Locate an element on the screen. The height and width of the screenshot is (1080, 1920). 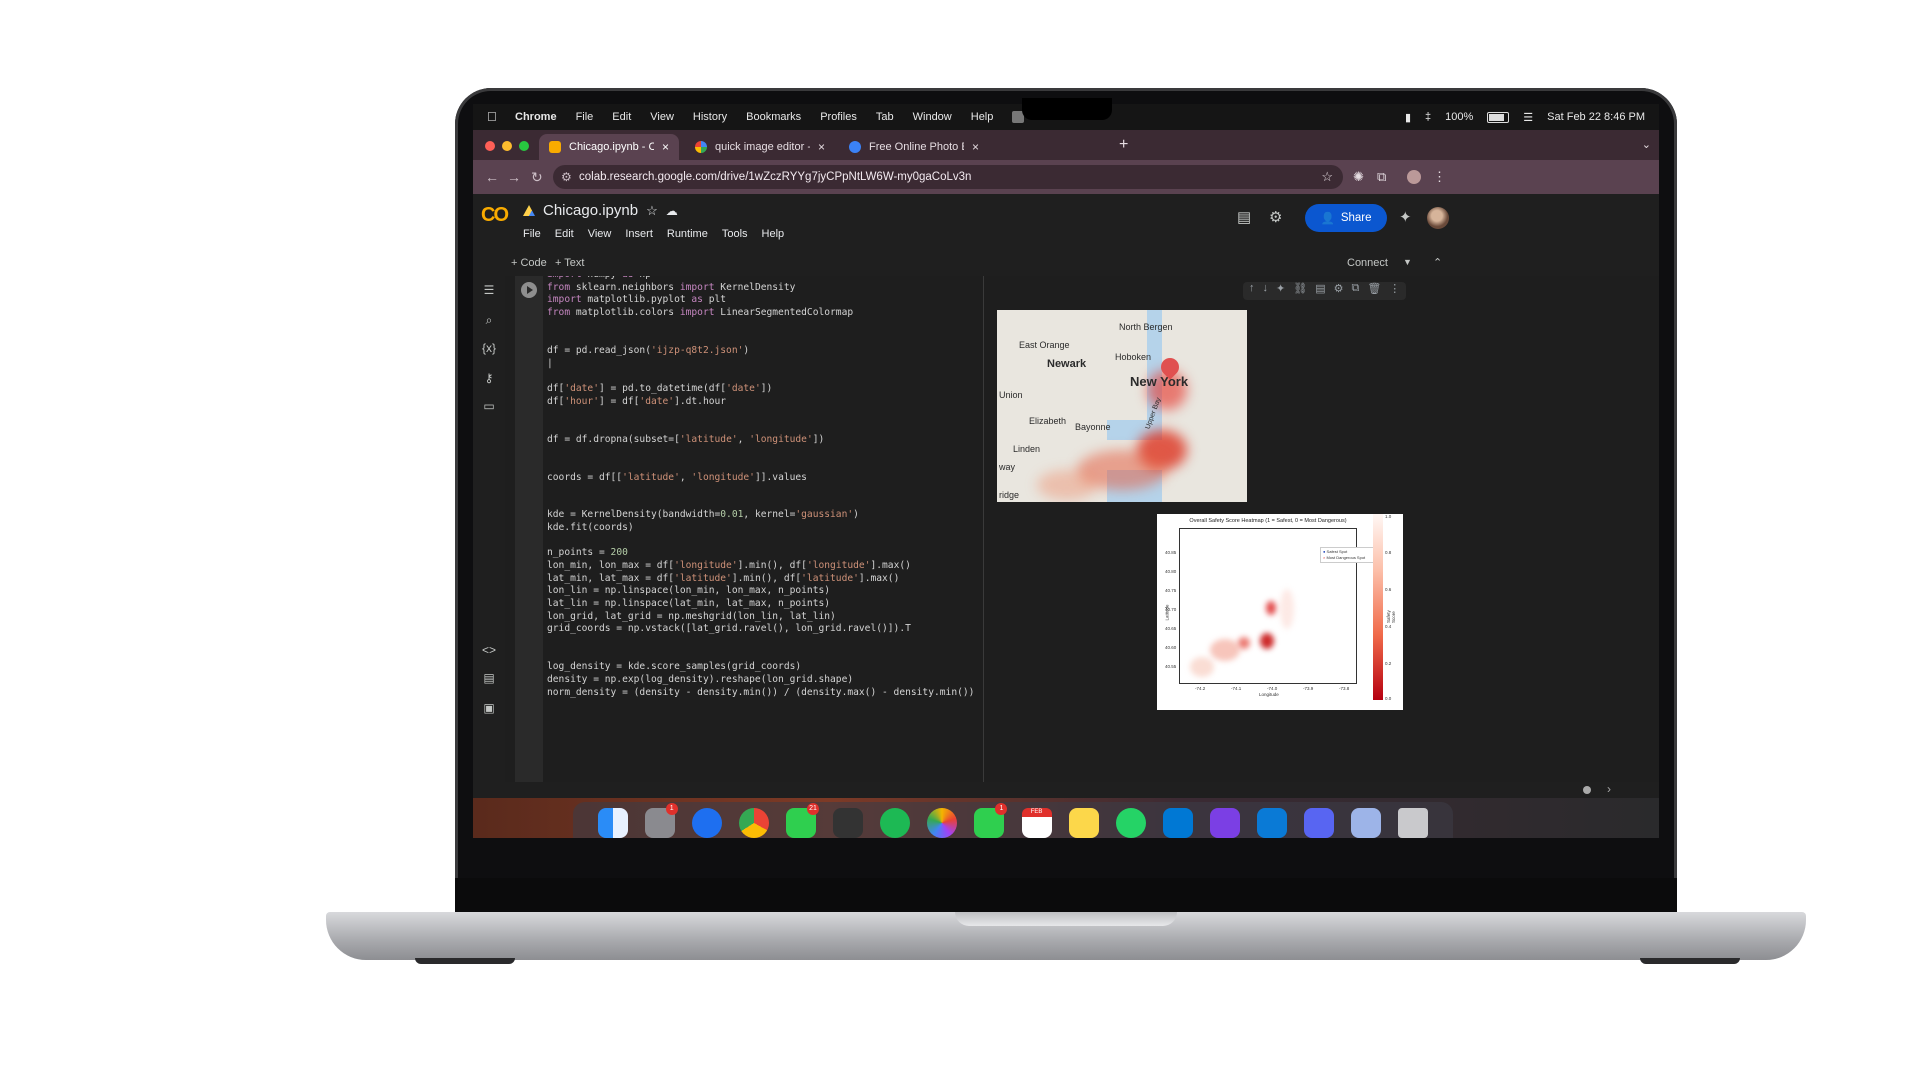
terminal-app-icon is located at coordinates (848, 823).